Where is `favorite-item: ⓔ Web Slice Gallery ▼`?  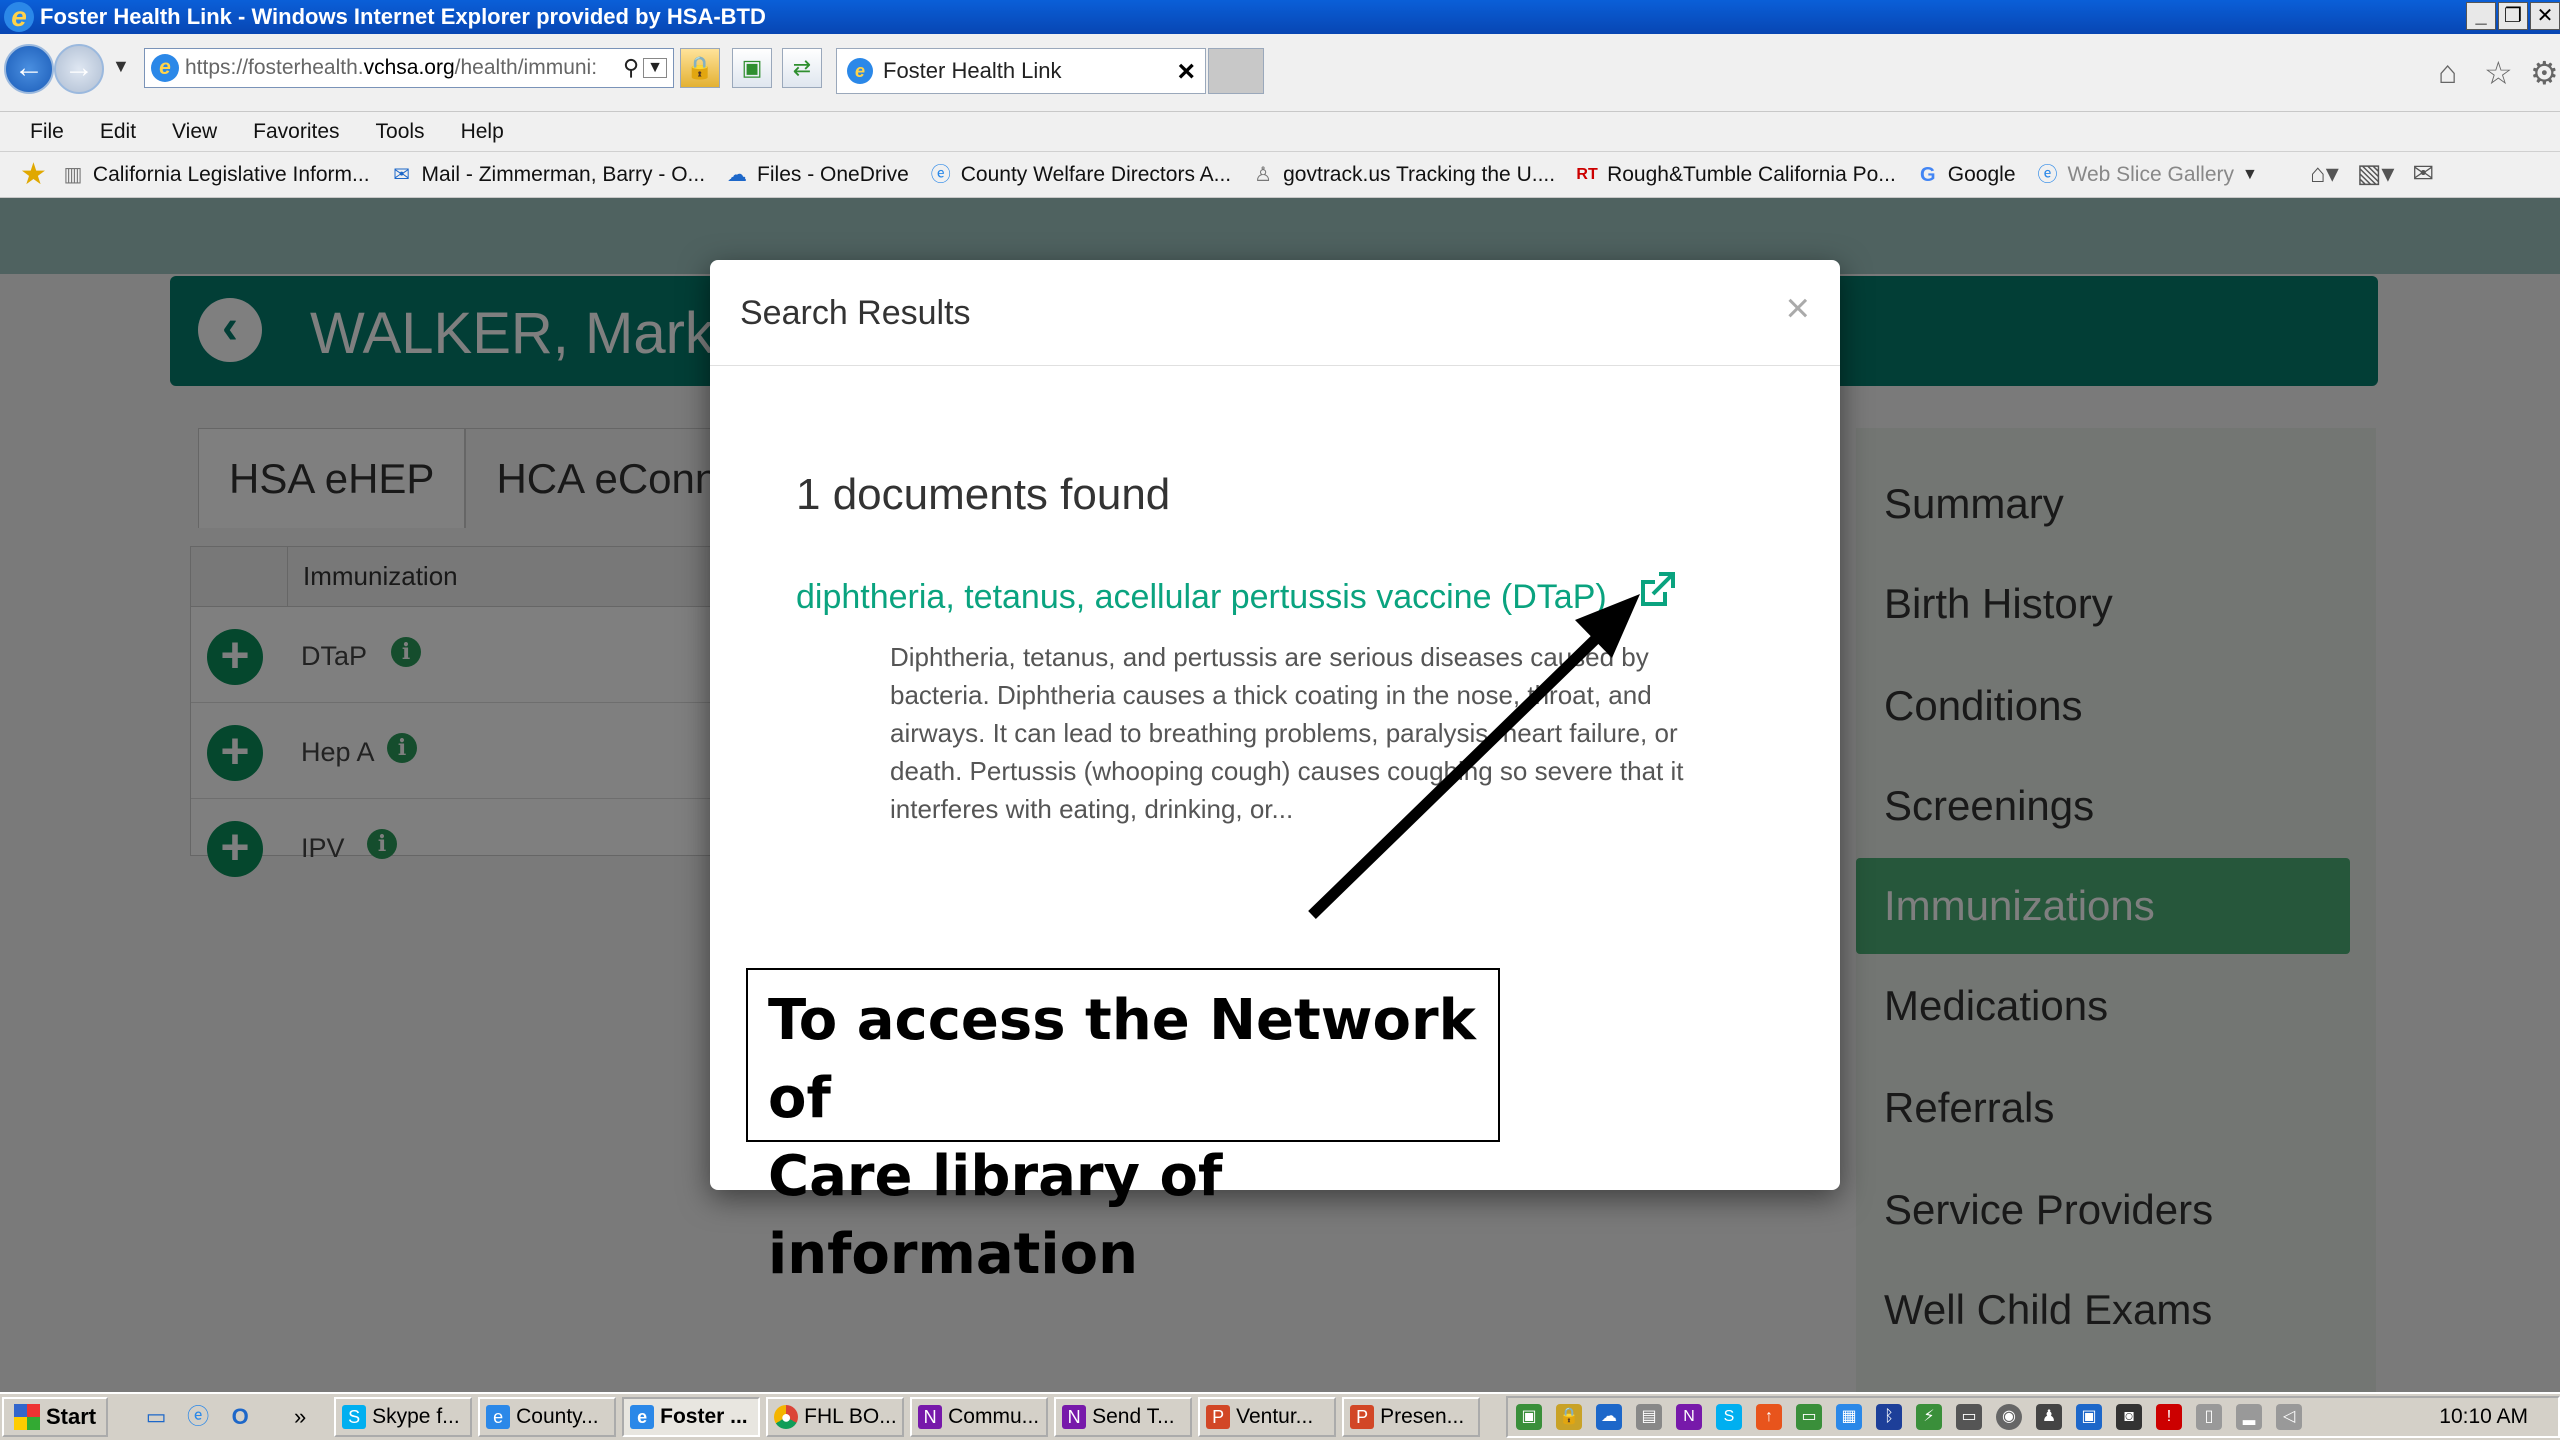 favorite-item: ⓔ Web Slice Gallery ▼ is located at coordinates (2146, 175).